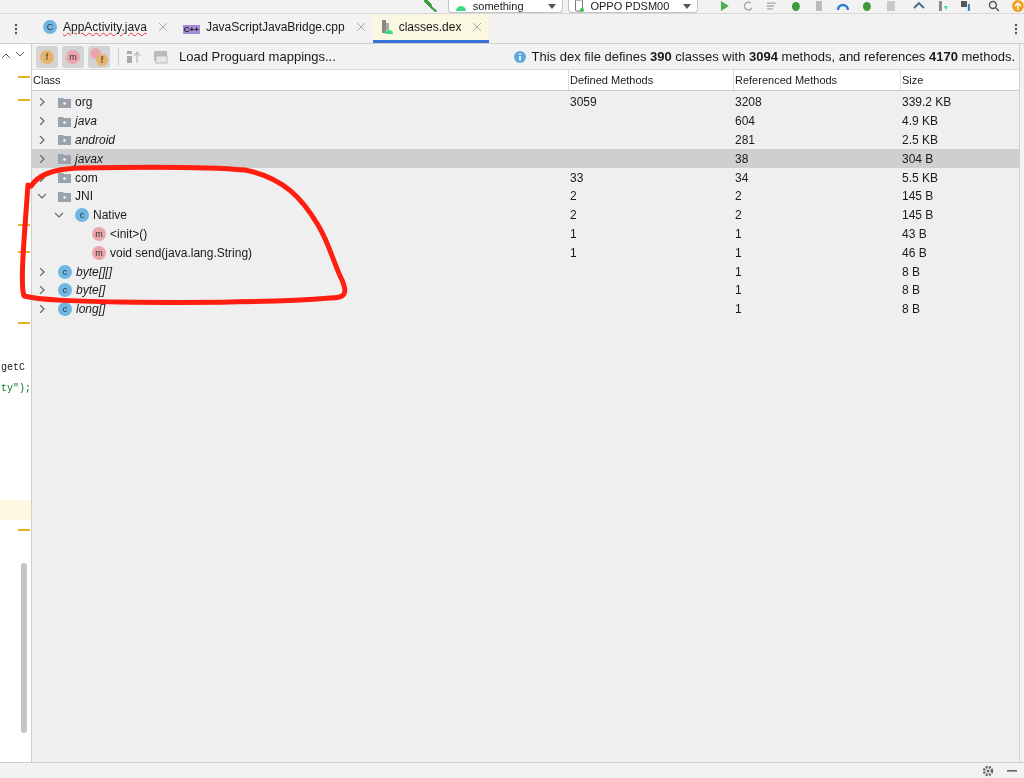 The width and height of the screenshot is (1024, 778). Describe the element at coordinates (988, 770) in the screenshot. I see `settings-icon` at that location.